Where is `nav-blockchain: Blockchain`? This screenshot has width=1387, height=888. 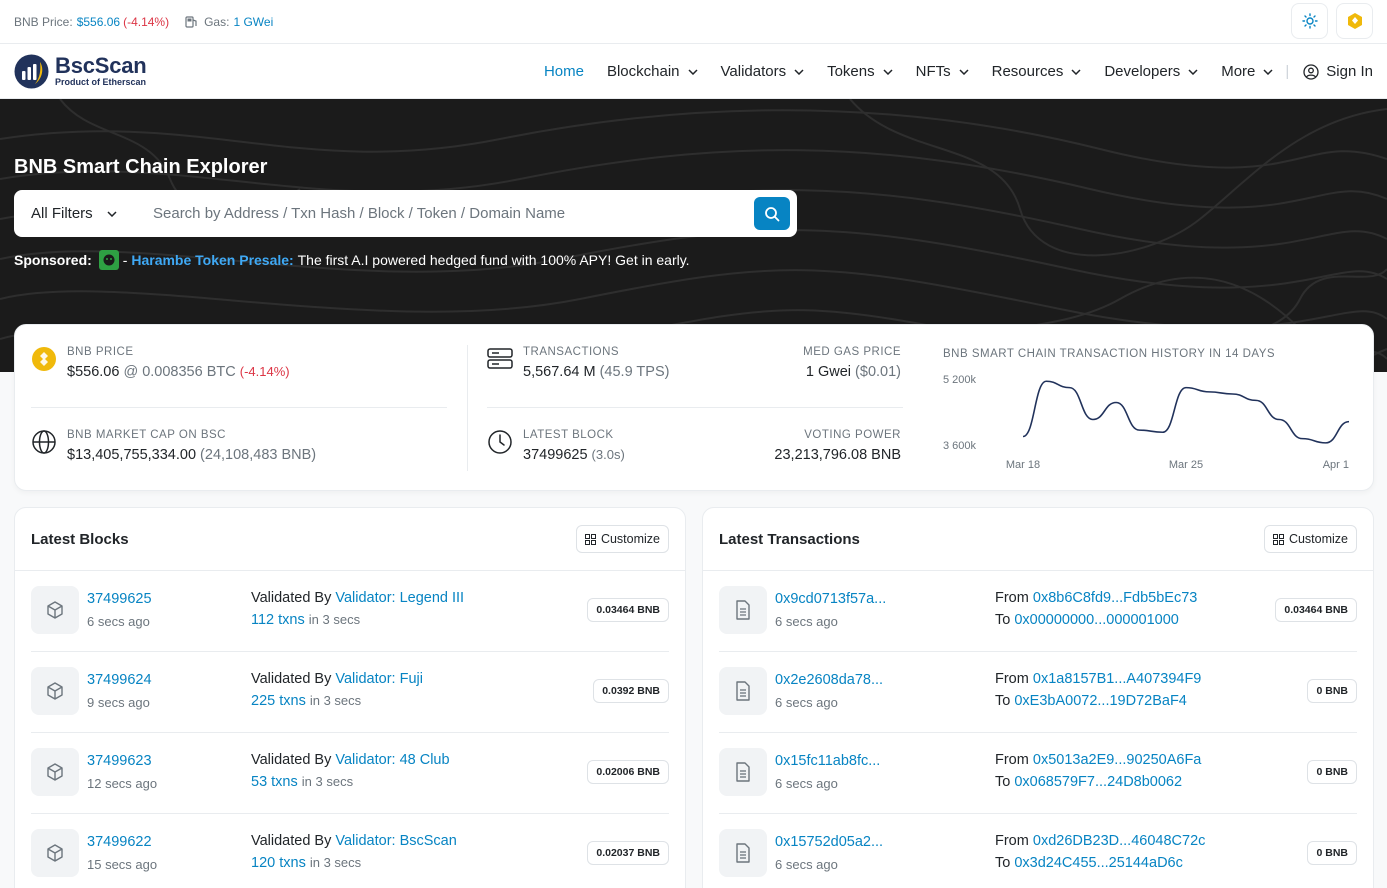 nav-blockchain: Blockchain is located at coordinates (652, 71).